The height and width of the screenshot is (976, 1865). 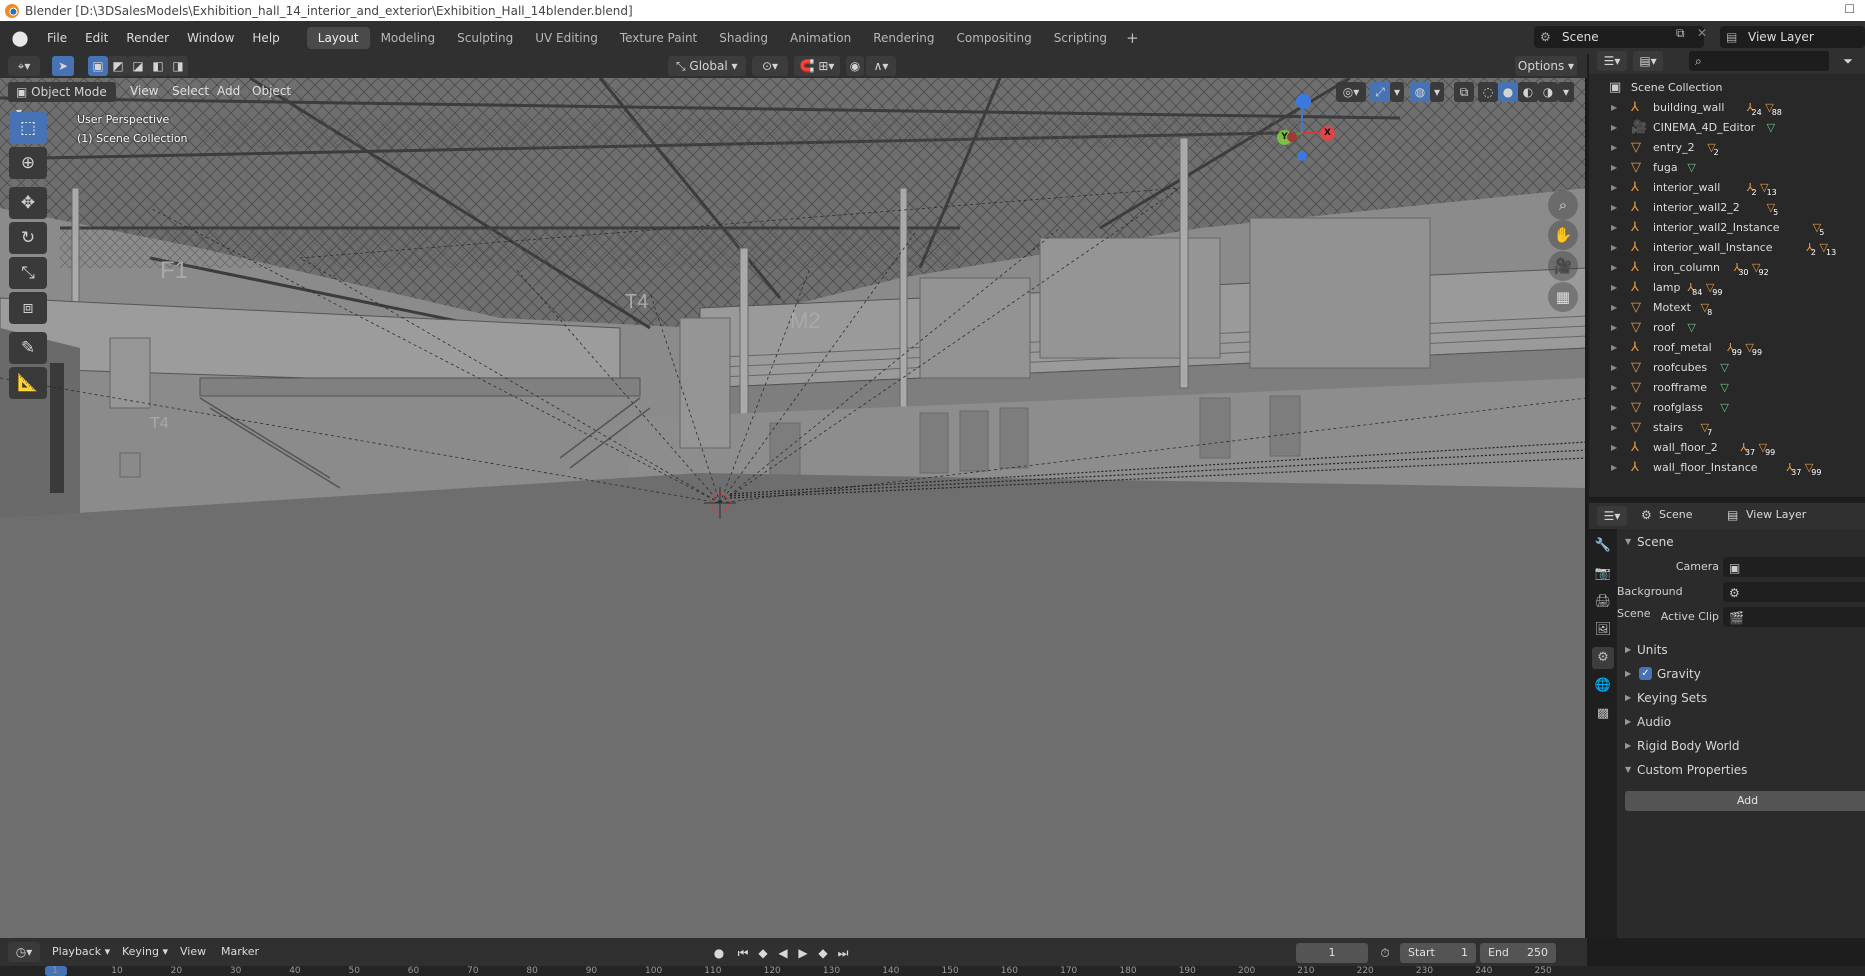 I want to click on outliner-item: ▶ ⅄ building_wall ⅄24 ▽88, so click(x=1727, y=108).